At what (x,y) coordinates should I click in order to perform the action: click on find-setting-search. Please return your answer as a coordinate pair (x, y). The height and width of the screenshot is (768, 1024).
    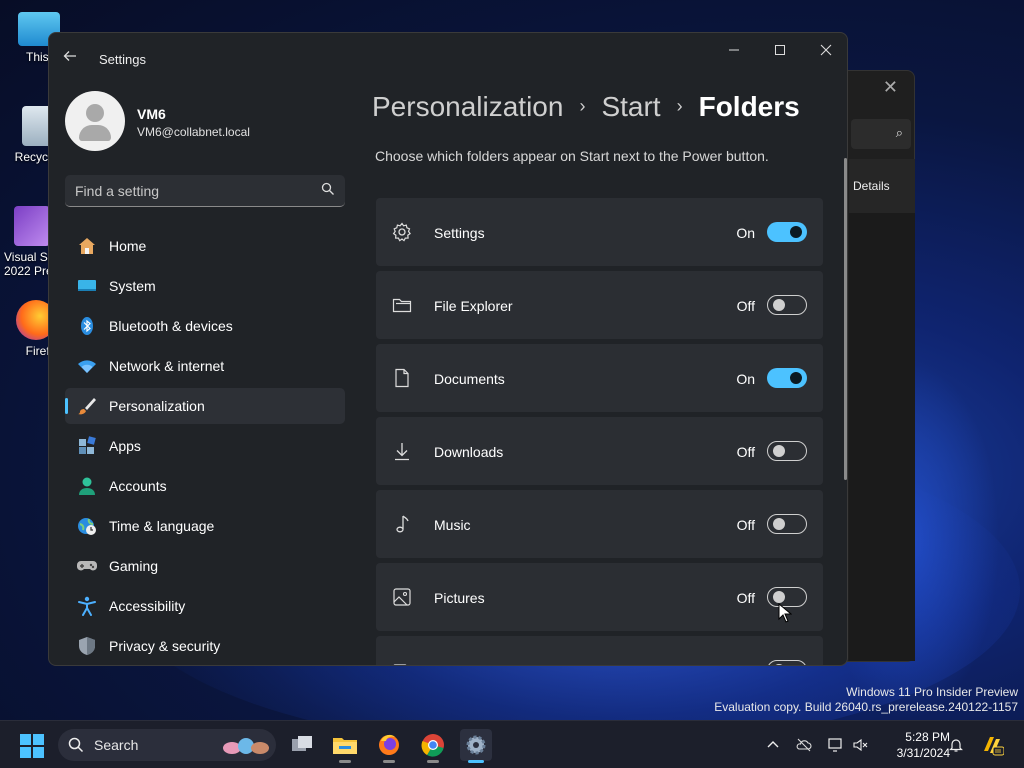
    Looking at the image, I should click on (205, 191).